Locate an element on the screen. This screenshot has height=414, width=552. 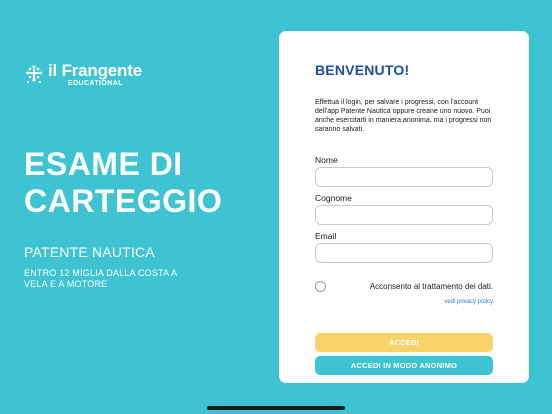
email-label: Email is located at coordinates (326, 236).